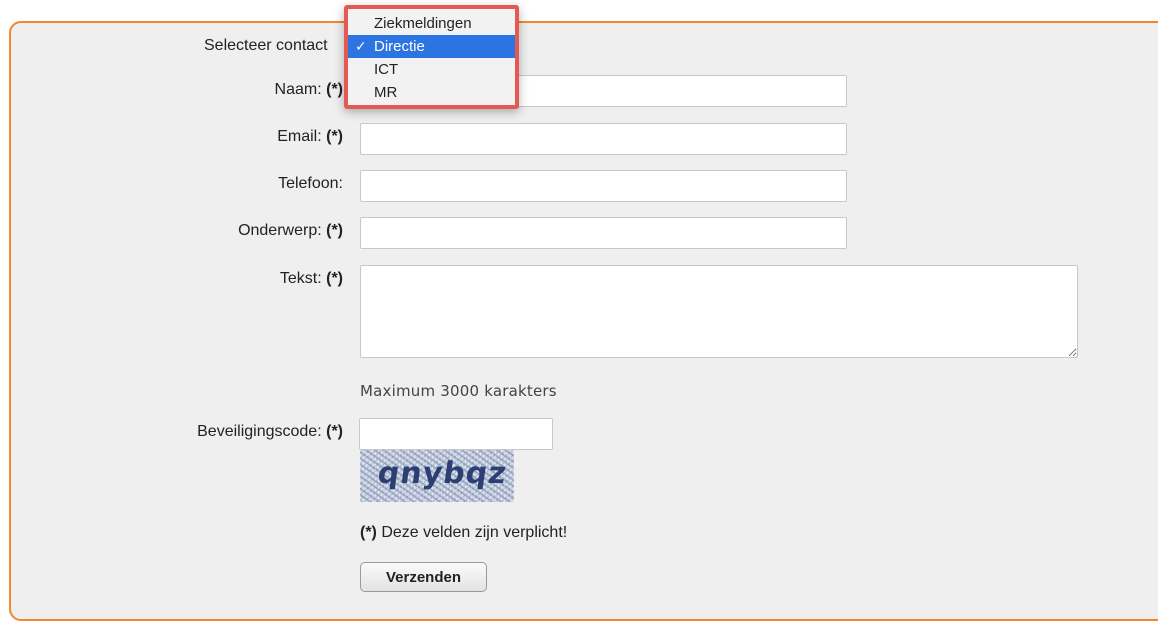  What do you see at coordinates (603, 139) in the screenshot?
I see `email-input` at bounding box center [603, 139].